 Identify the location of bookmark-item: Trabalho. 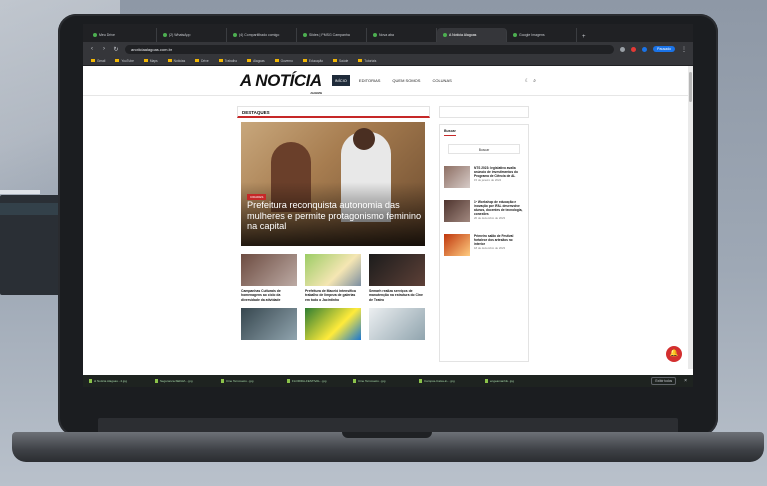
(228, 61).